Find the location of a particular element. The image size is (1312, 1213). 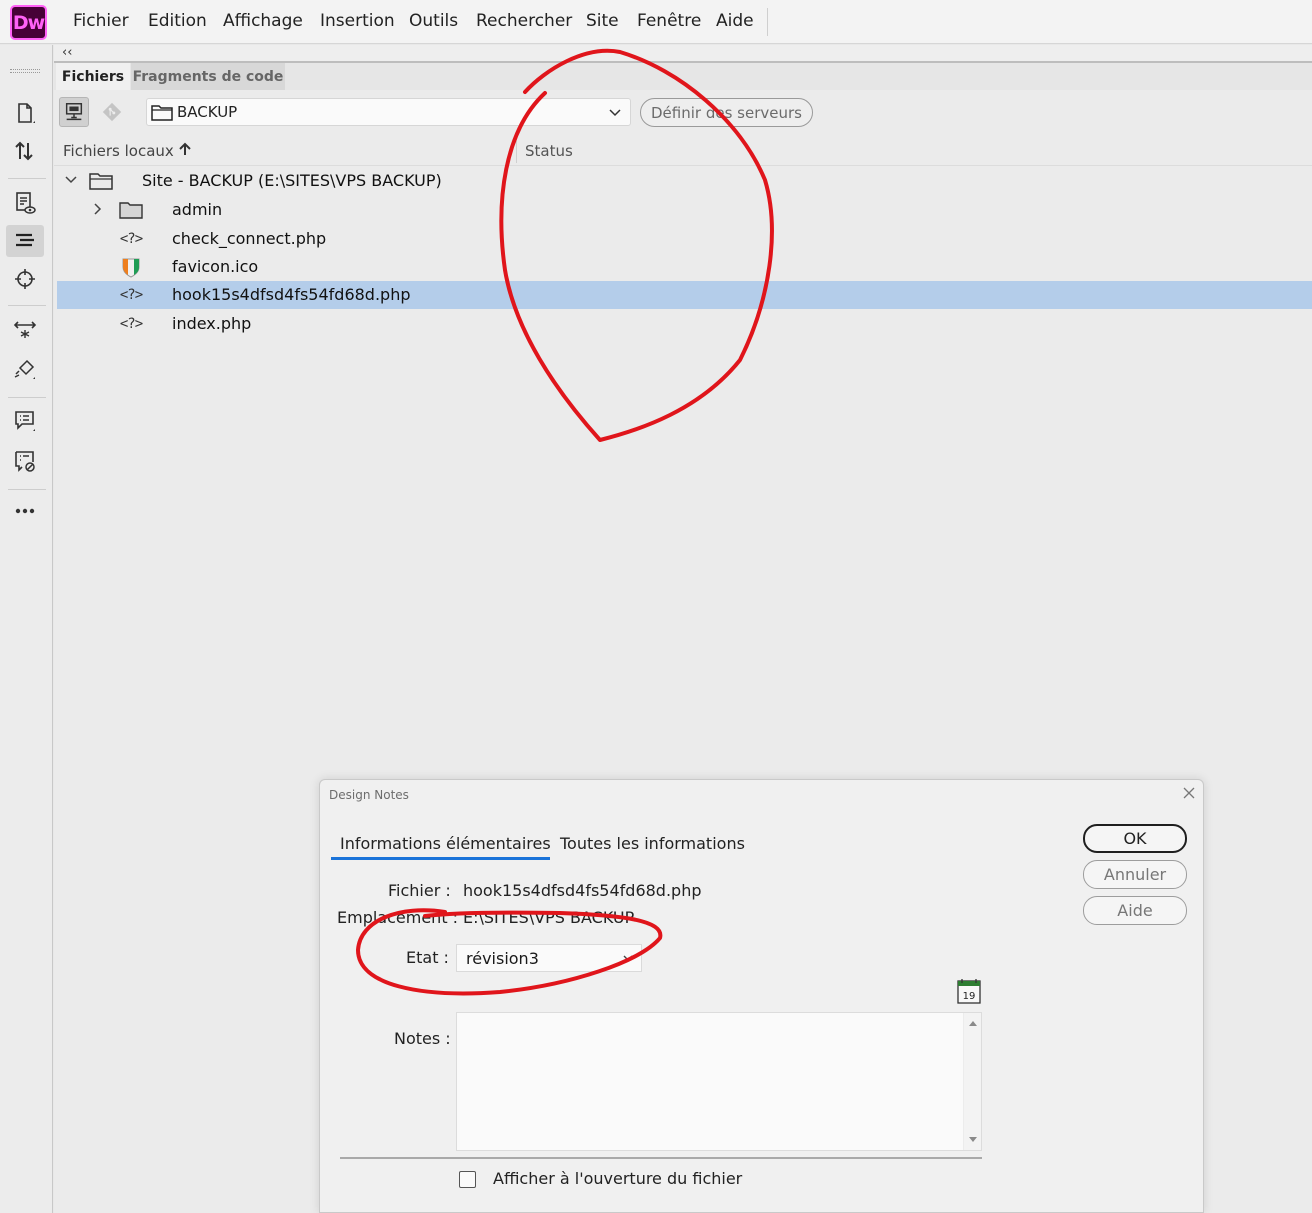

notes-textarea is located at coordinates (719, 1081).